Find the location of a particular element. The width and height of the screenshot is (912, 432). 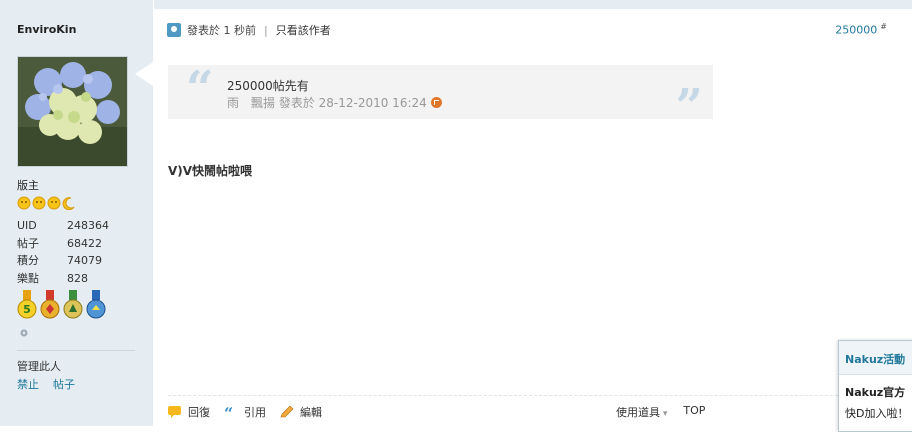

quote-block: “ 250000帖先有 雨 飄揚 發表於 28-12-2010 16:24 ” is located at coordinates (440, 96).